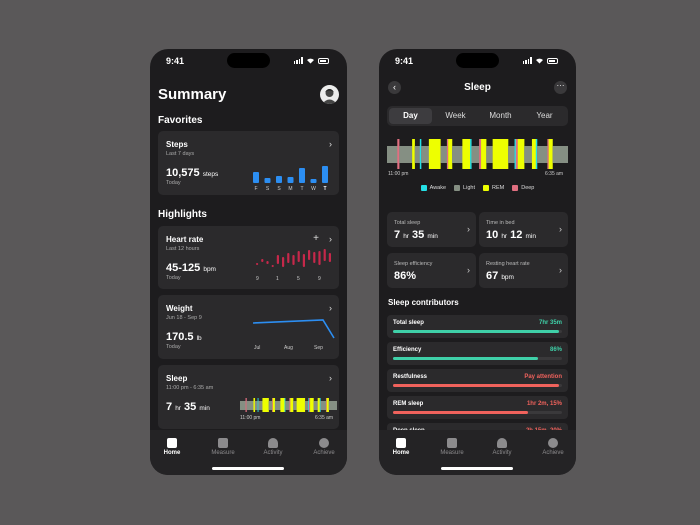 The height and width of the screenshot is (525, 700). I want to click on heart-rate-chart, so click(293, 258).